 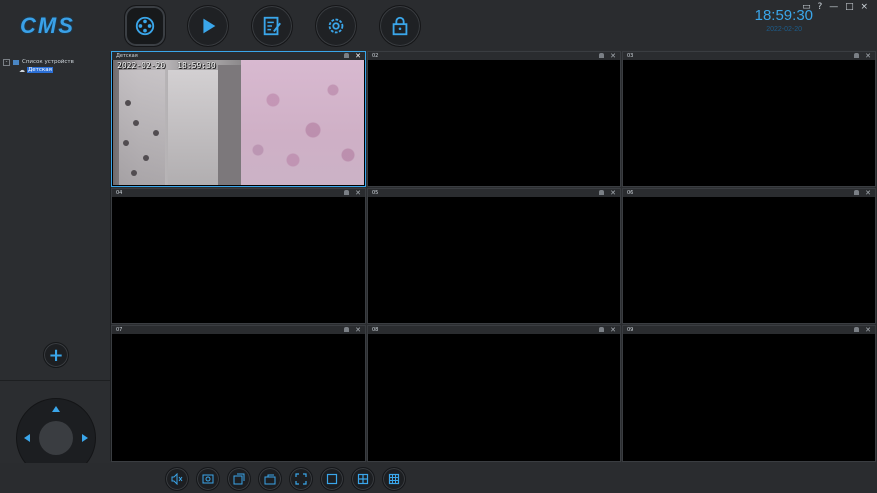 What do you see at coordinates (119, 193) in the screenshot?
I see `cell-title: 04` at bounding box center [119, 193].